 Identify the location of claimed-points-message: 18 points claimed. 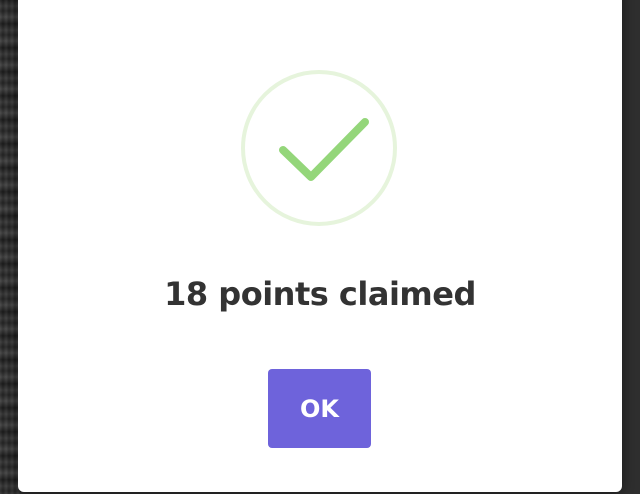
(320, 294).